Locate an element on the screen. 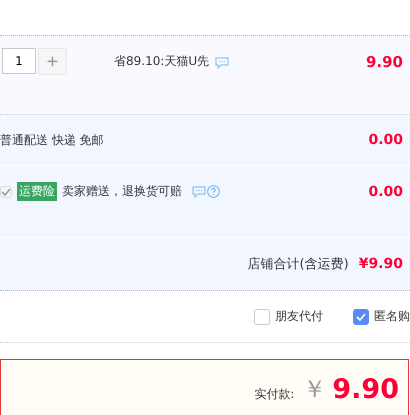  shop-total-amount: ¥9.90 is located at coordinates (380, 264).